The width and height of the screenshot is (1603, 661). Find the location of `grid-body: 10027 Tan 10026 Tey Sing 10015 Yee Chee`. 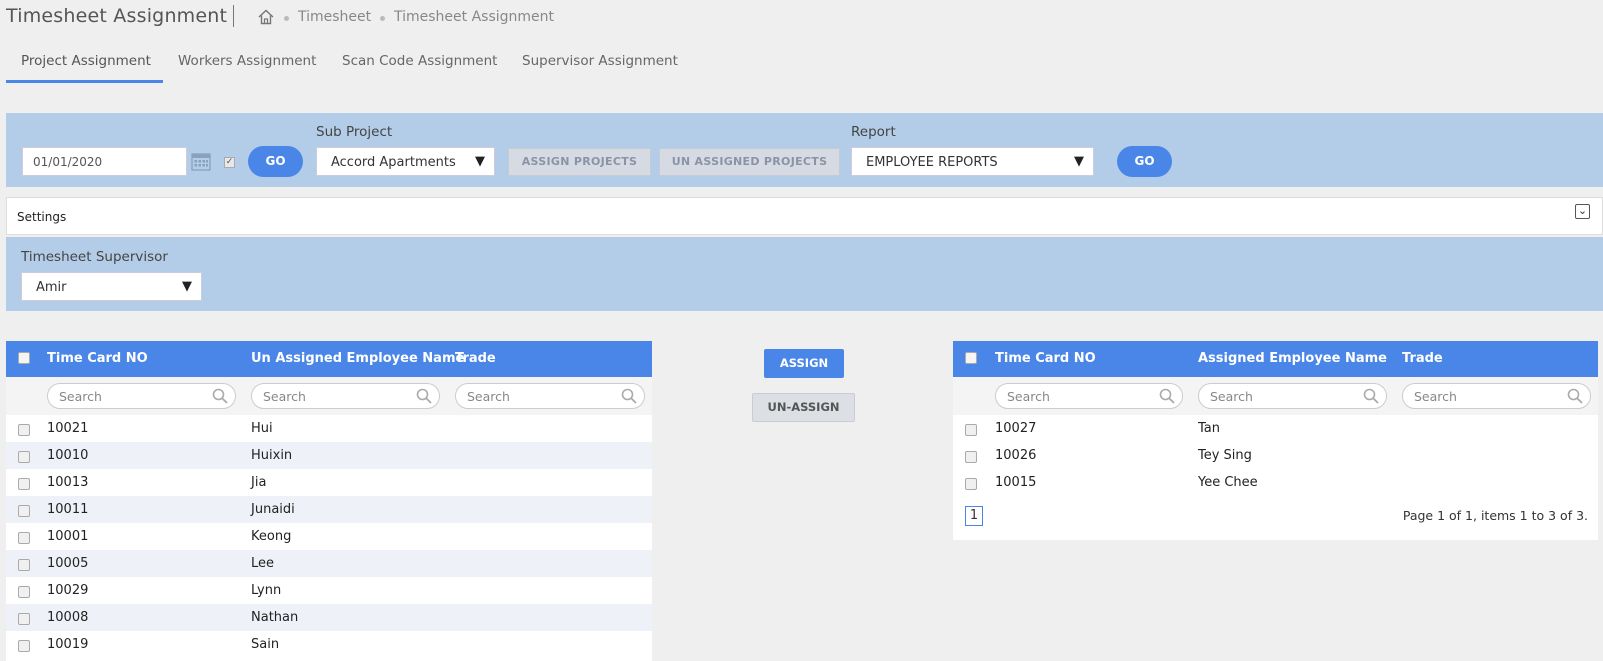

grid-body: 10027 Tan 10026 Tey Sing 10015 Yee Chee is located at coordinates (1275, 455).